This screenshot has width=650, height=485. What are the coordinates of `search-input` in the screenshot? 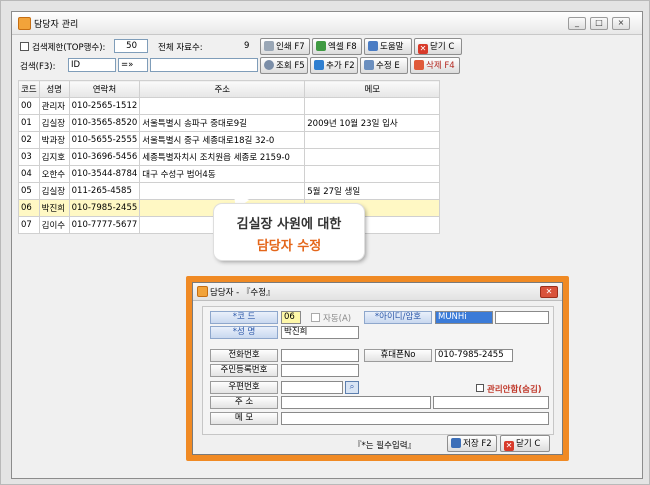 It's located at (204, 65).